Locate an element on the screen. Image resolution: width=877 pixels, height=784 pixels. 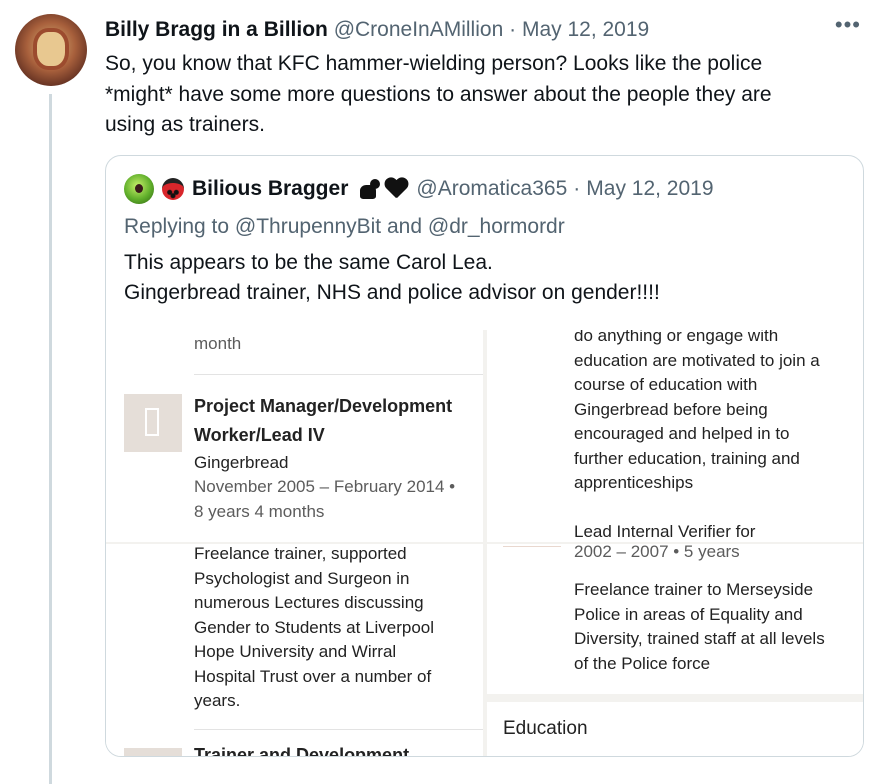
desc-line: Gingerbread before being is located at coordinates (671, 409).